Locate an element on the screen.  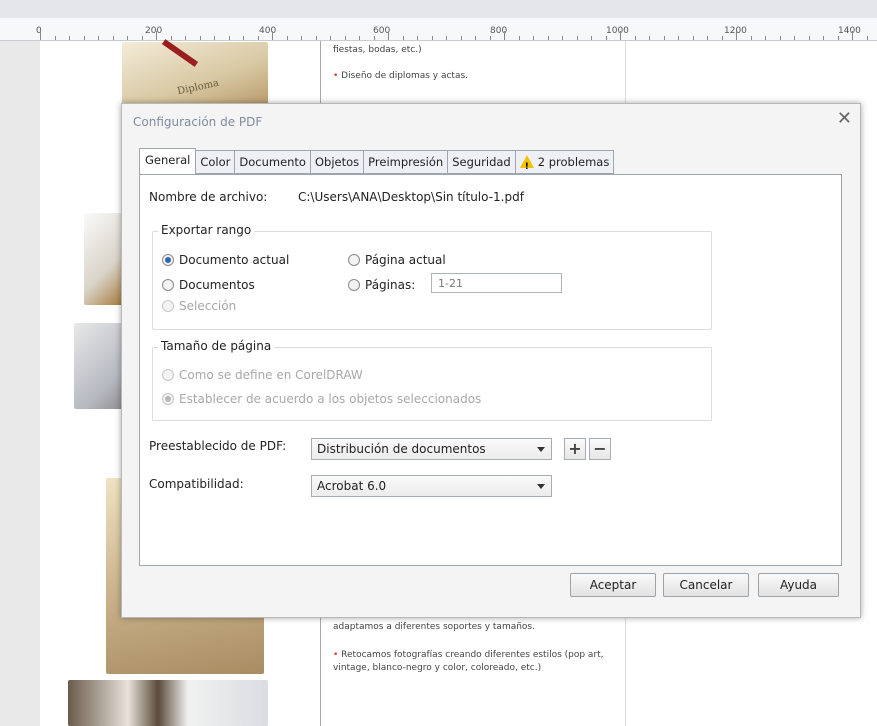
bg-bullet-line: • Diseño de diplomas y actas. is located at coordinates (400, 76).